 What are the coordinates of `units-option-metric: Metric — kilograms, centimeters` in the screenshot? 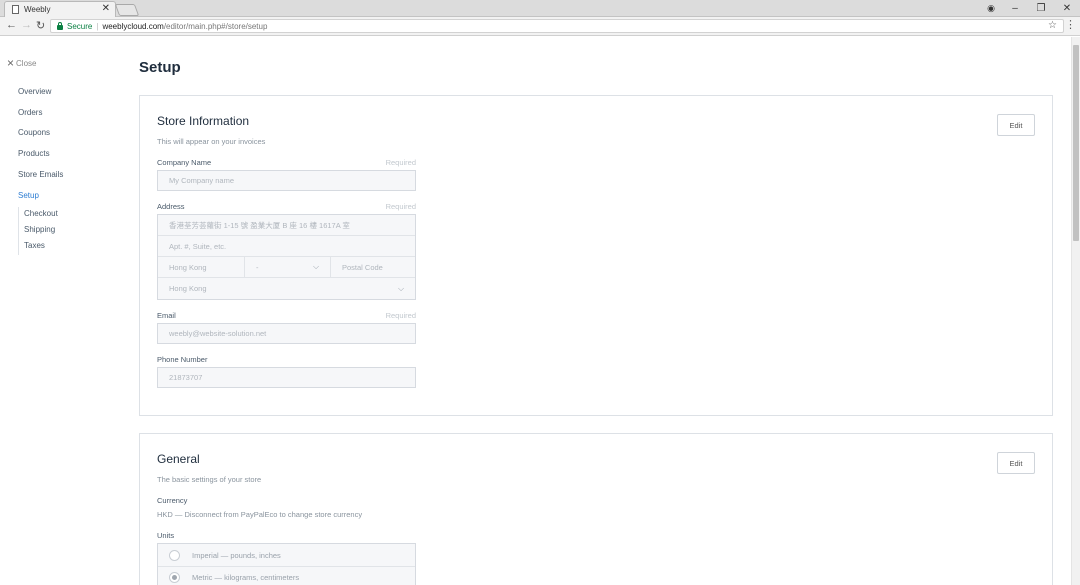 It's located at (286, 575).